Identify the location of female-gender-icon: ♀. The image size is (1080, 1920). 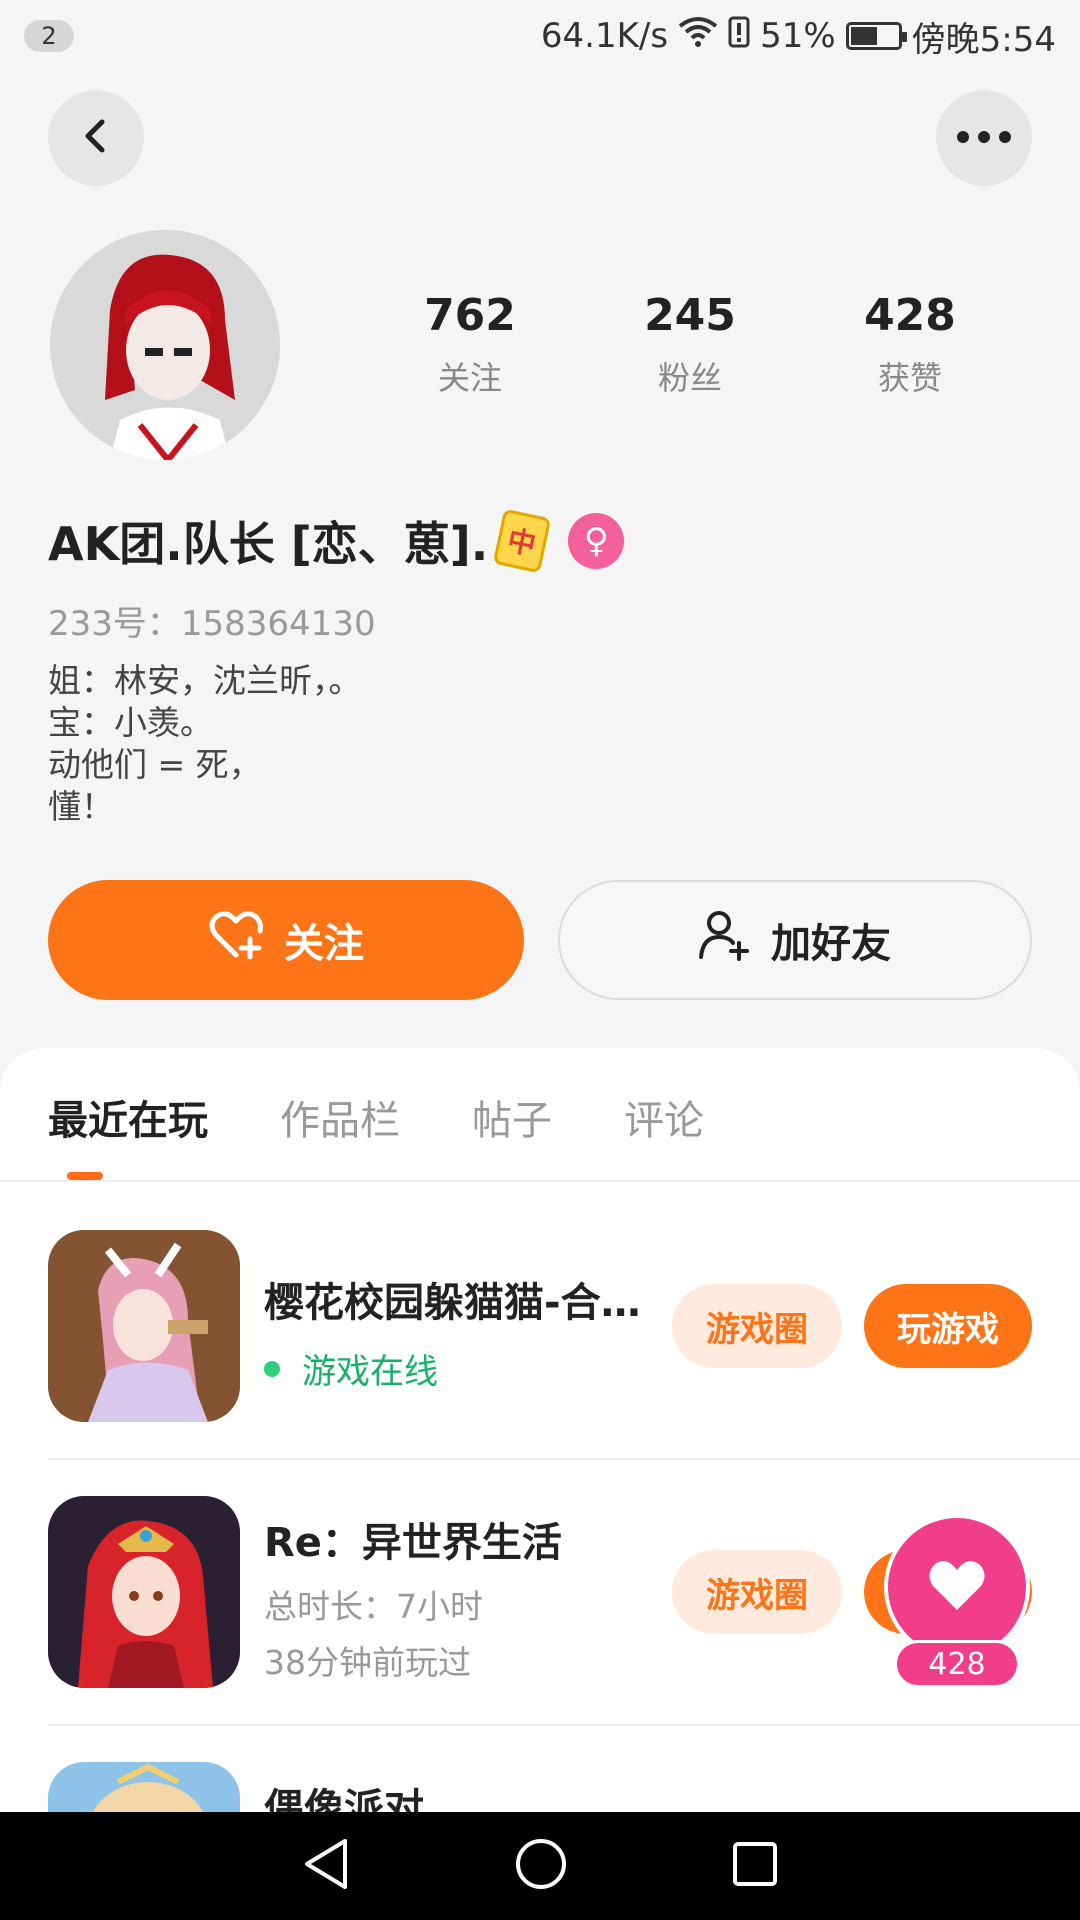
(596, 541).